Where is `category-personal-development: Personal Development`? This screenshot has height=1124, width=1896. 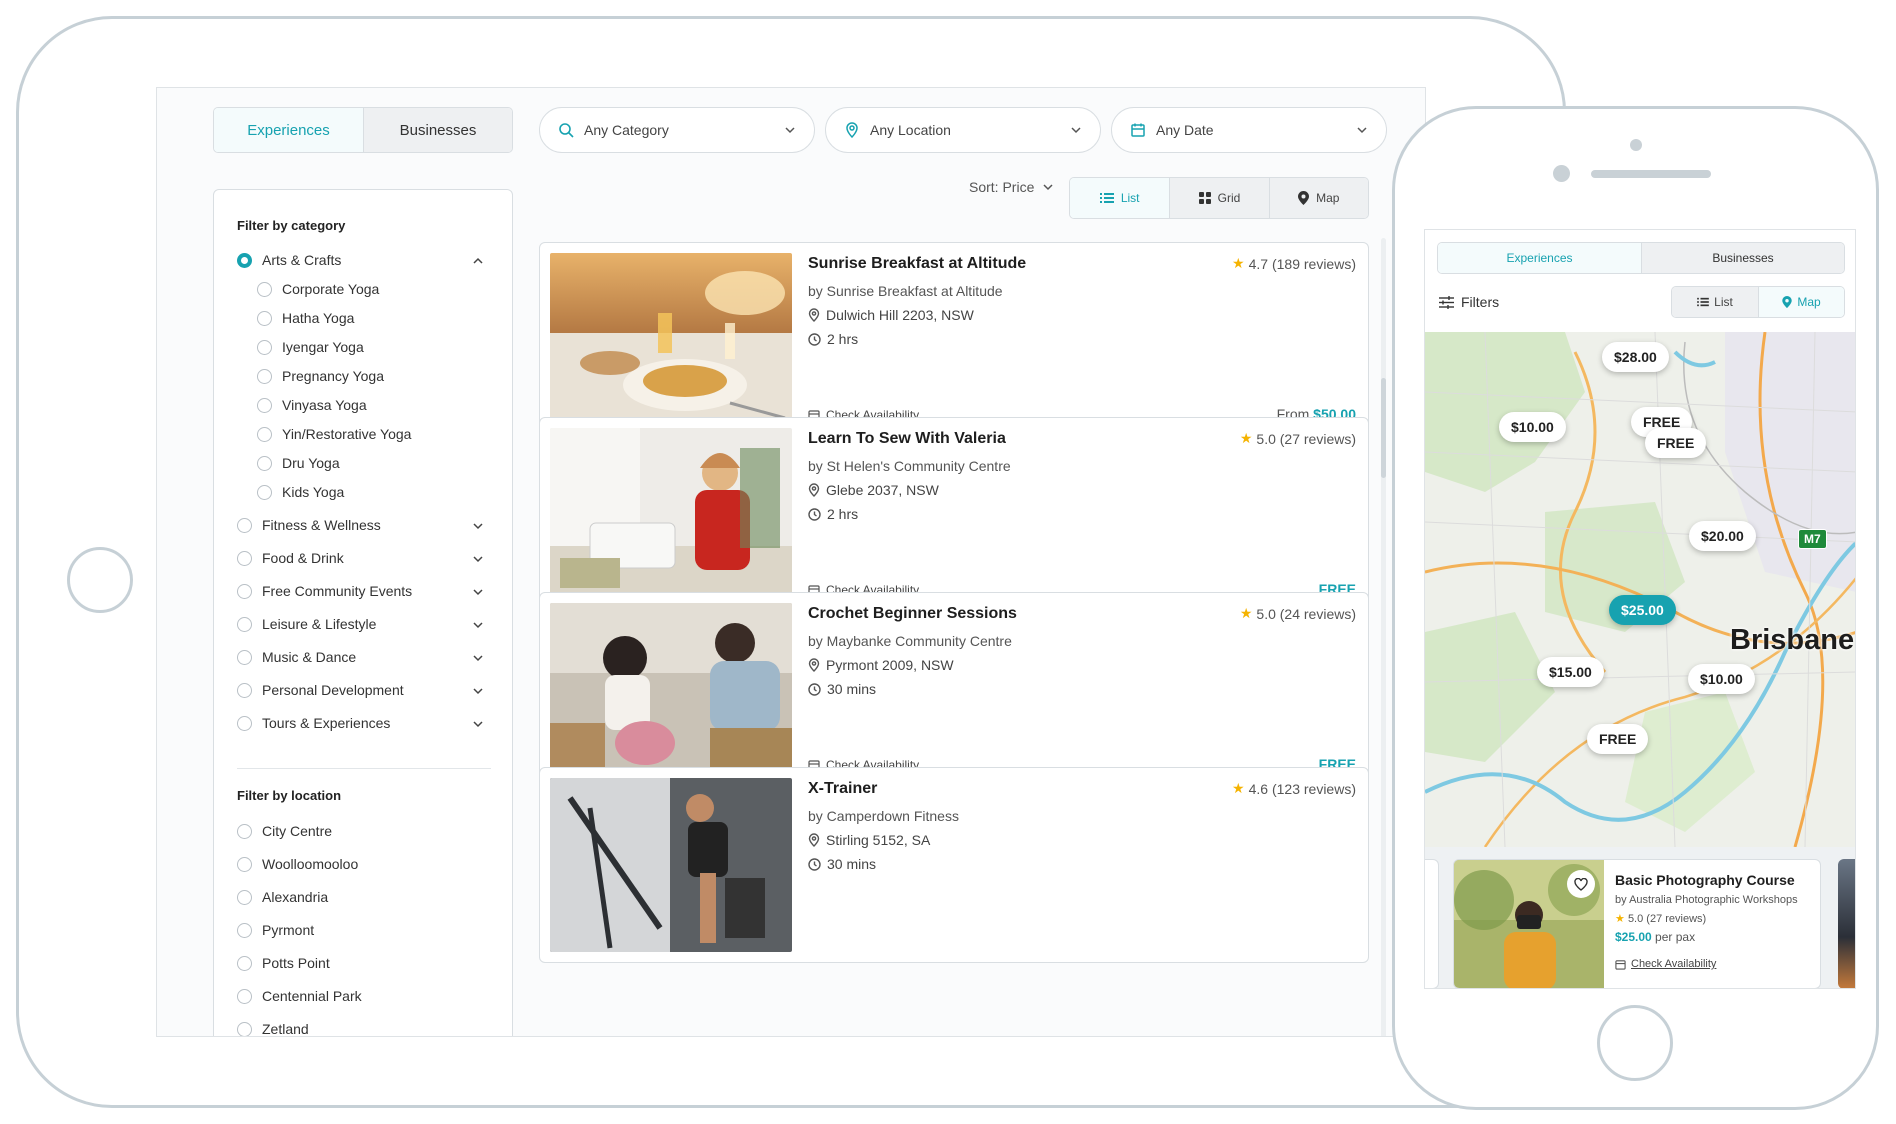
category-personal-development: Personal Development is located at coordinates (320, 690).